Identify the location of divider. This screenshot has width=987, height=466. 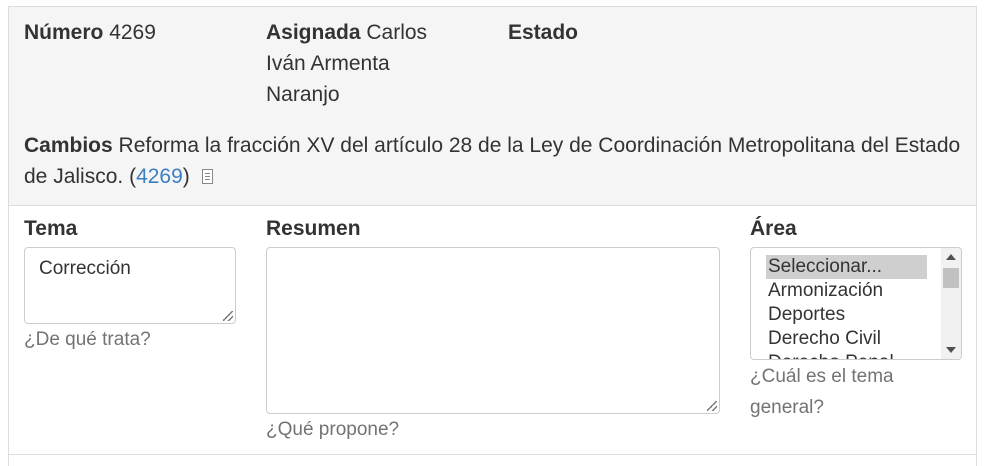
(492, 454).